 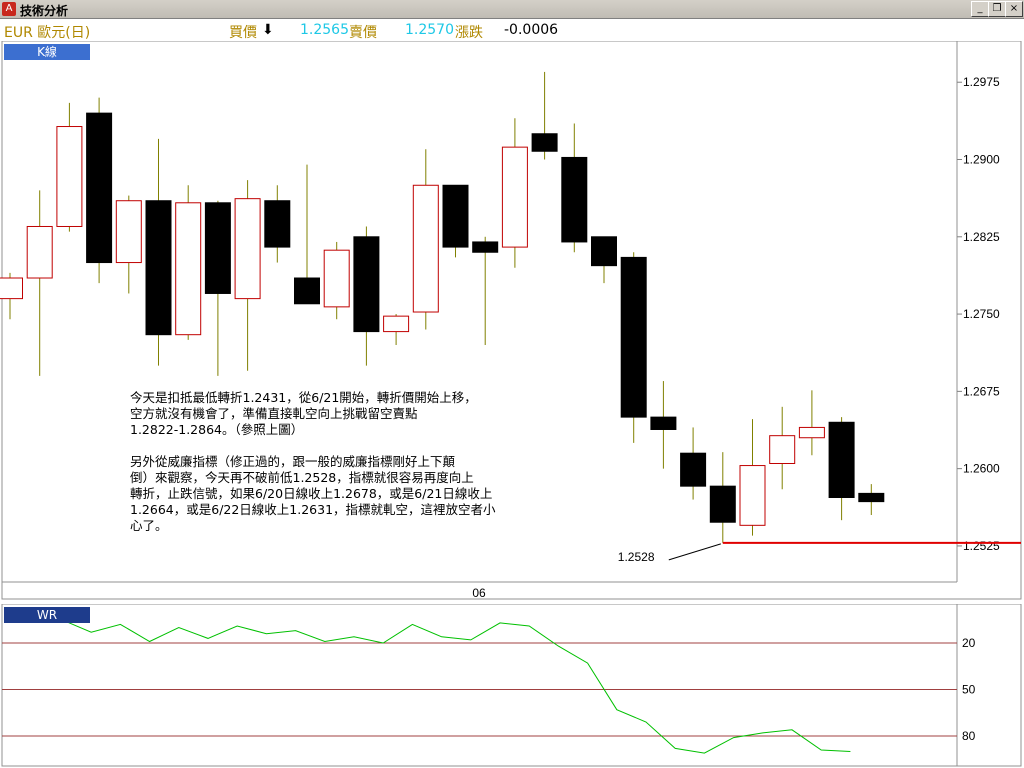 I want to click on wr-level-label: 20, so click(x=969, y=643).